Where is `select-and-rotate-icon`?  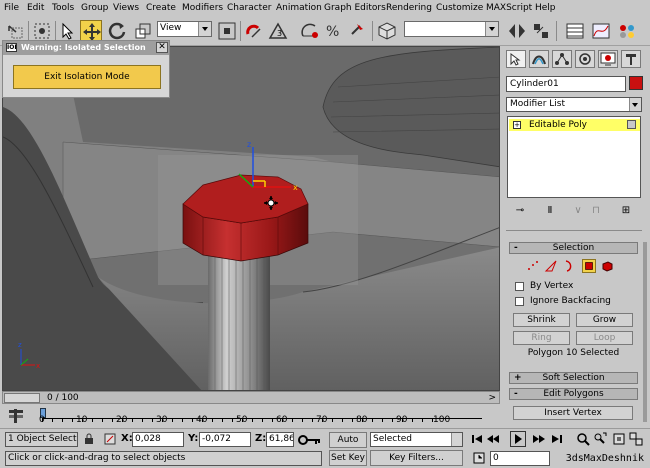 select-and-rotate-icon is located at coordinates (117, 31).